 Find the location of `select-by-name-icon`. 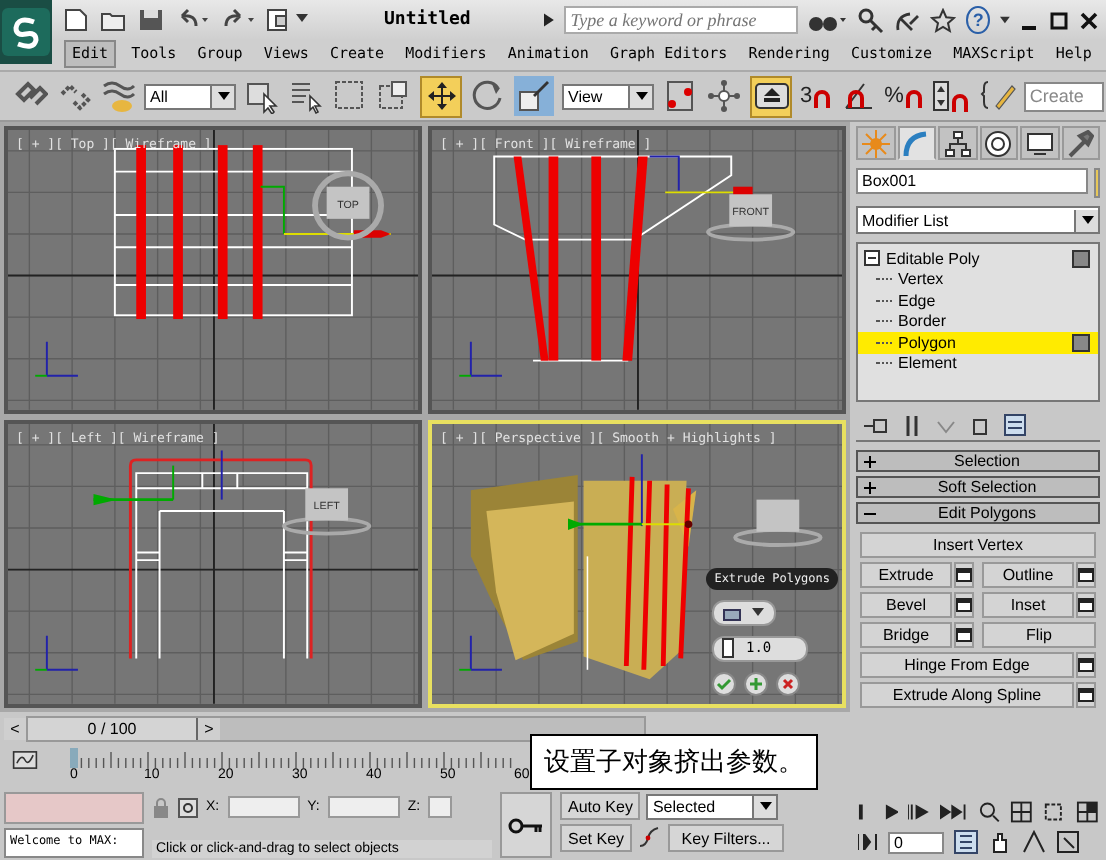

select-by-name-icon is located at coordinates (306, 96).